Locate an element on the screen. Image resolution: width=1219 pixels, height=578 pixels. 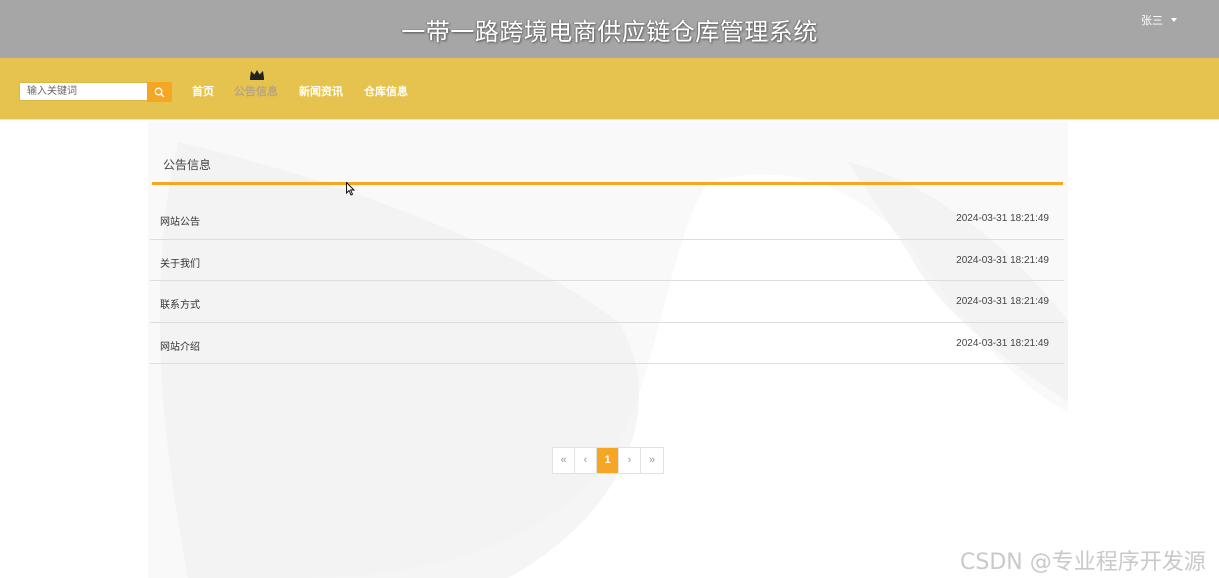
panel-divider is located at coordinates (607, 183).